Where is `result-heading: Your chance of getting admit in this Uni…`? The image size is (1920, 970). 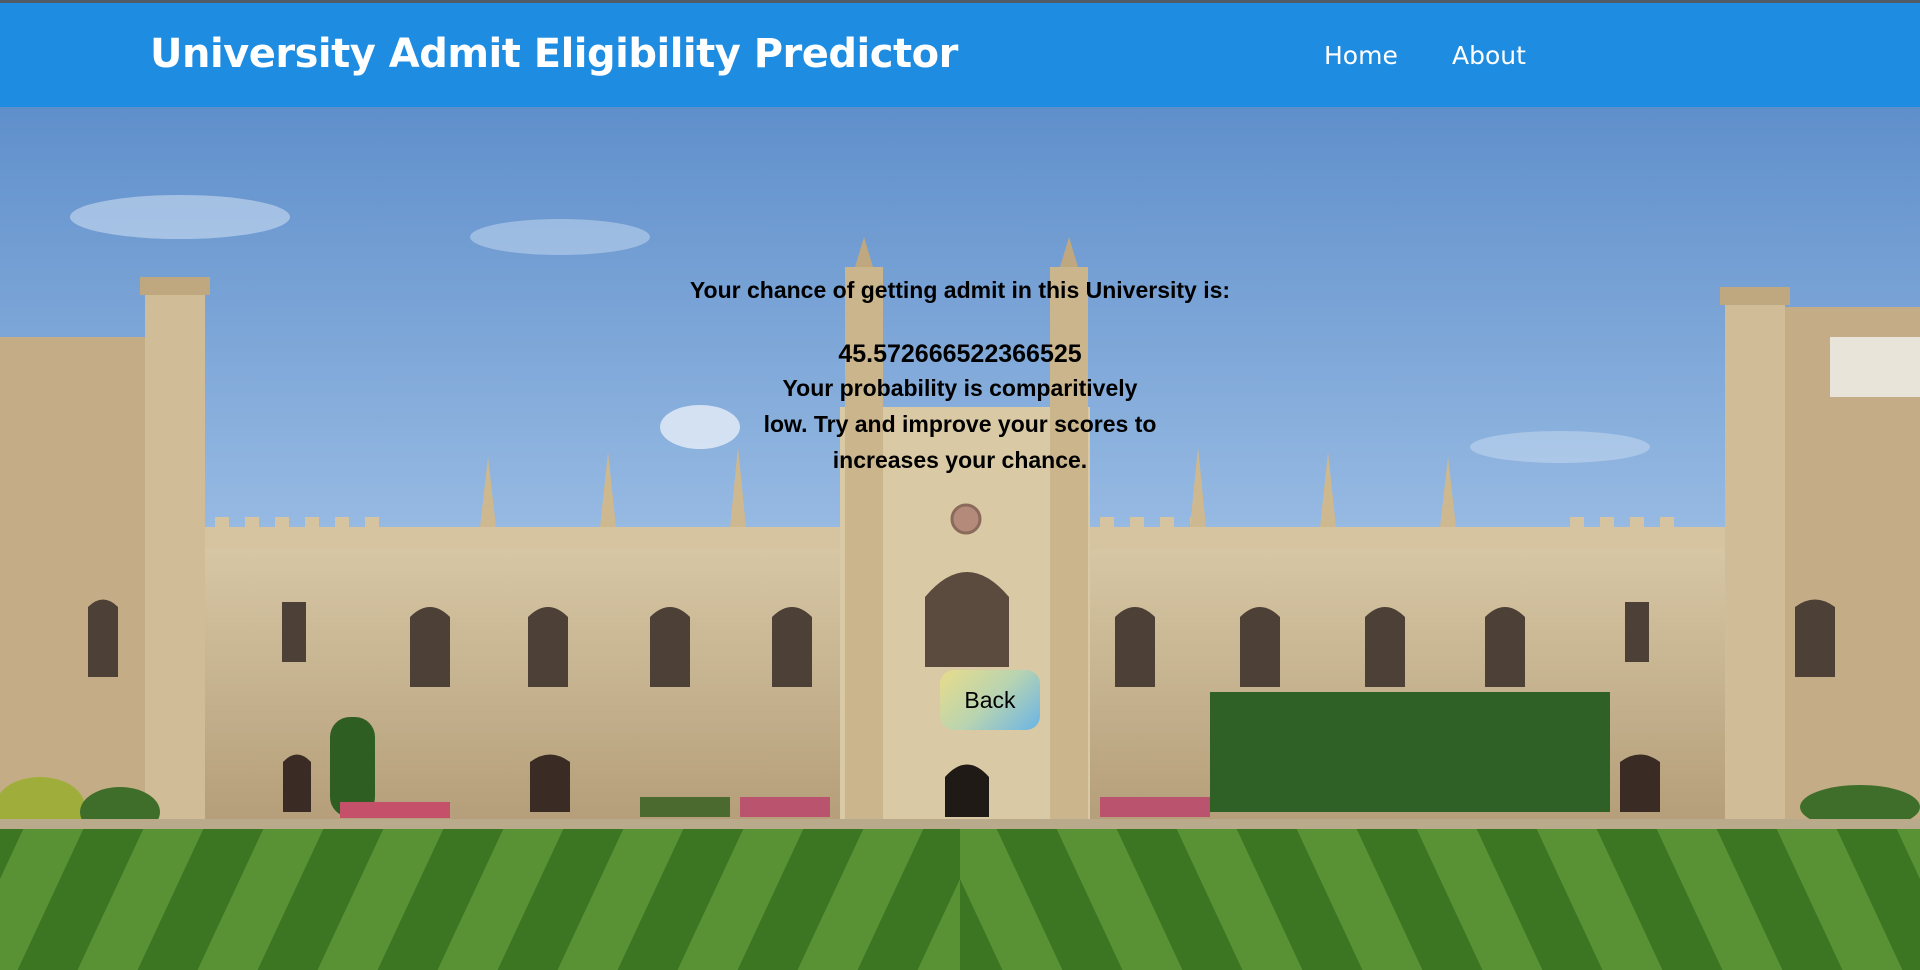
result-heading: Your chance of getting admit in this Uni… is located at coordinates (960, 290).